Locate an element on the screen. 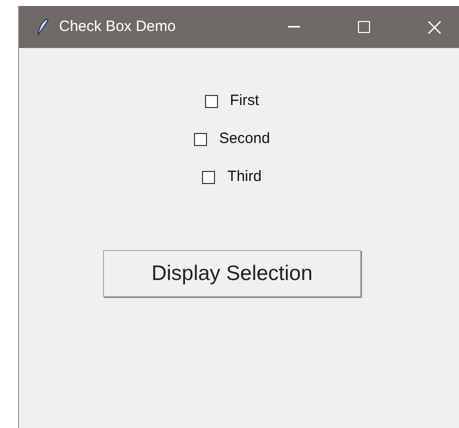 The height and width of the screenshot is (428, 459). maximize-icon is located at coordinates (364, 27).